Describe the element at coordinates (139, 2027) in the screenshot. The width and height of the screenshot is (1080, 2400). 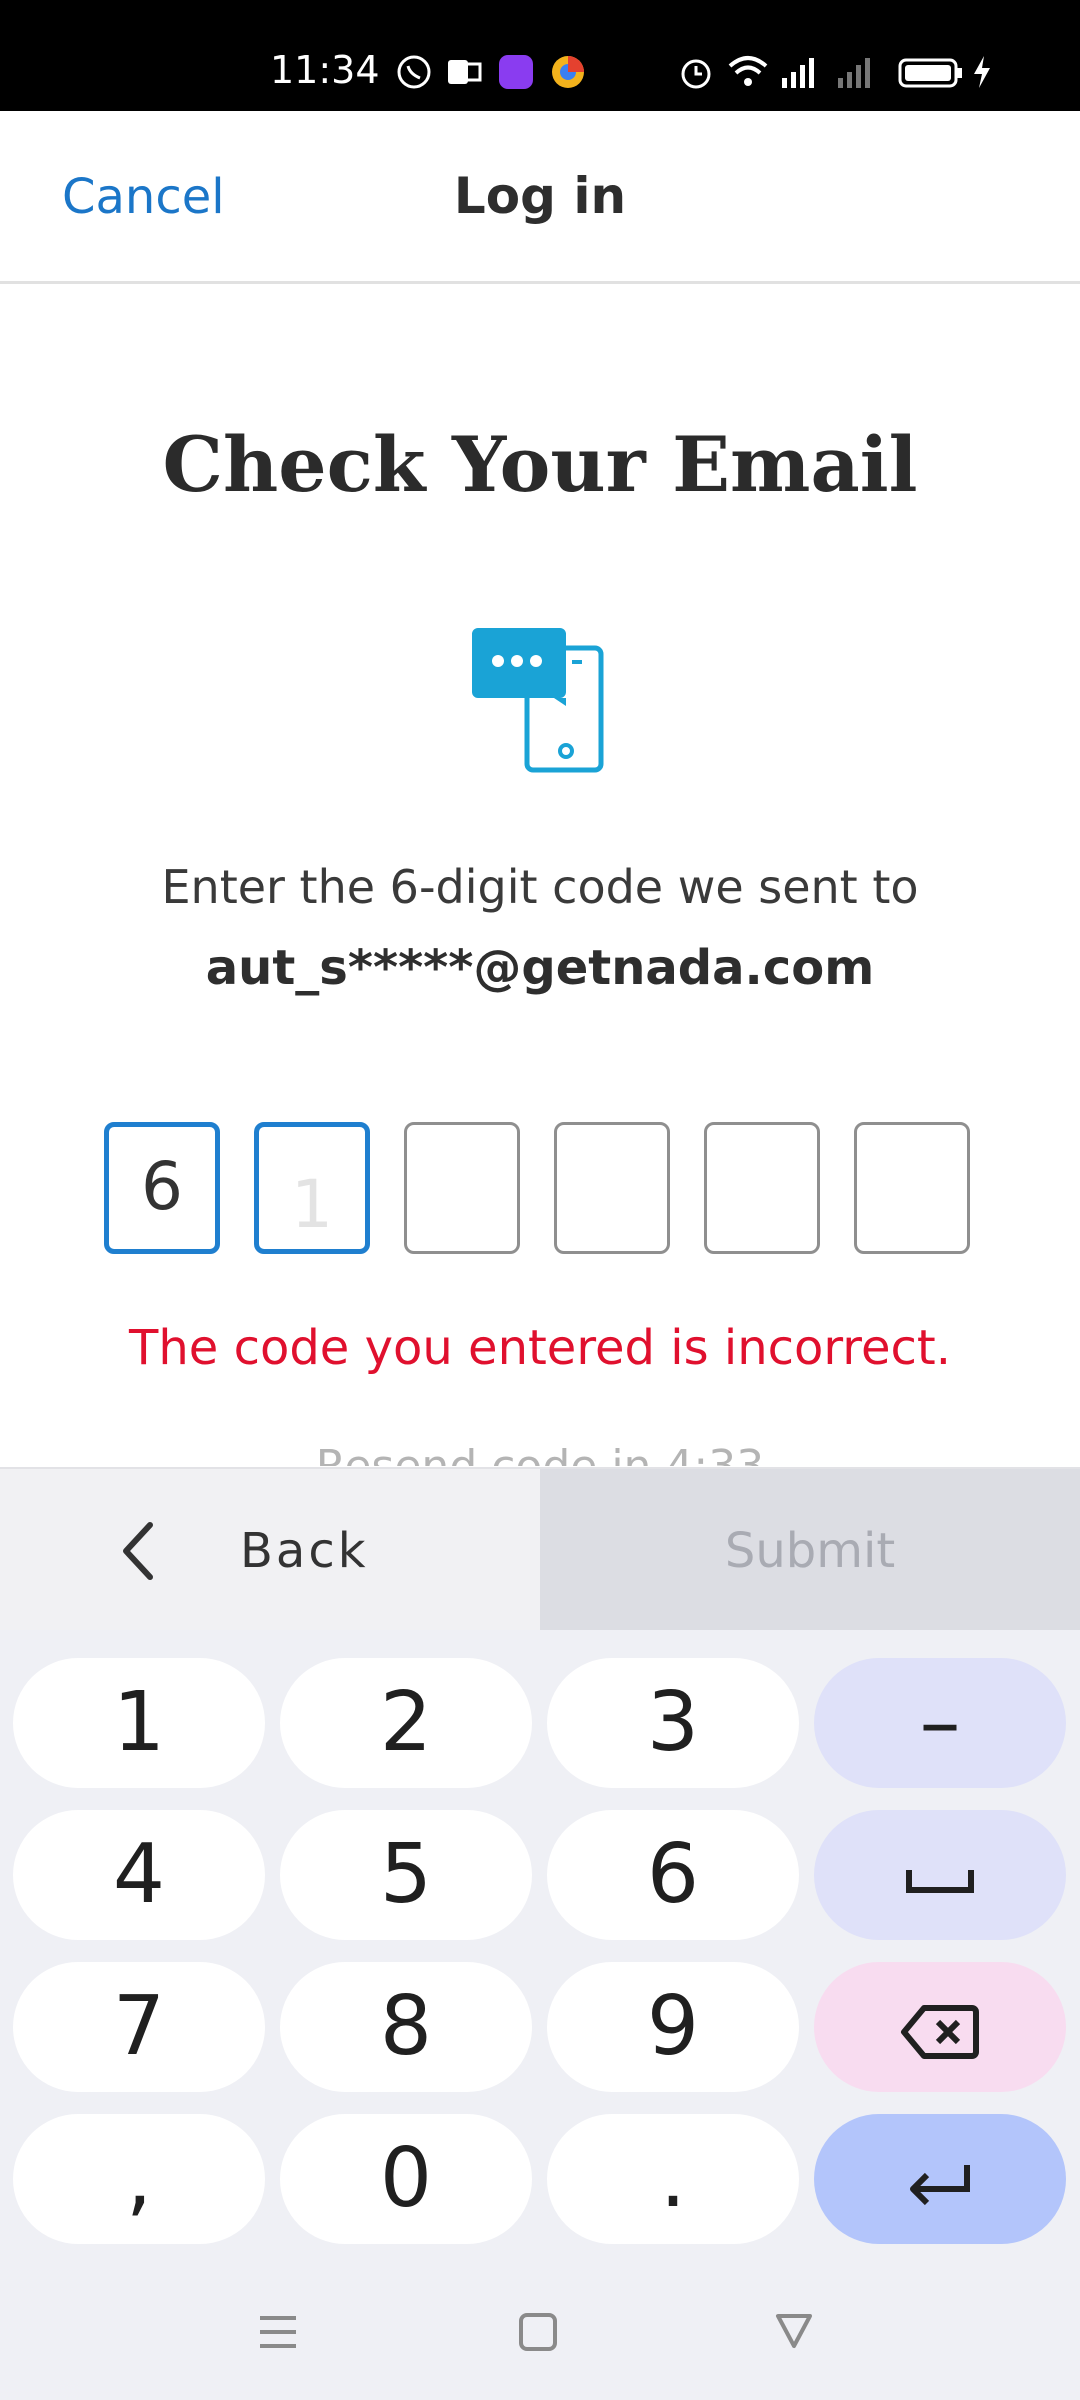
I see `key-7: 7` at that location.